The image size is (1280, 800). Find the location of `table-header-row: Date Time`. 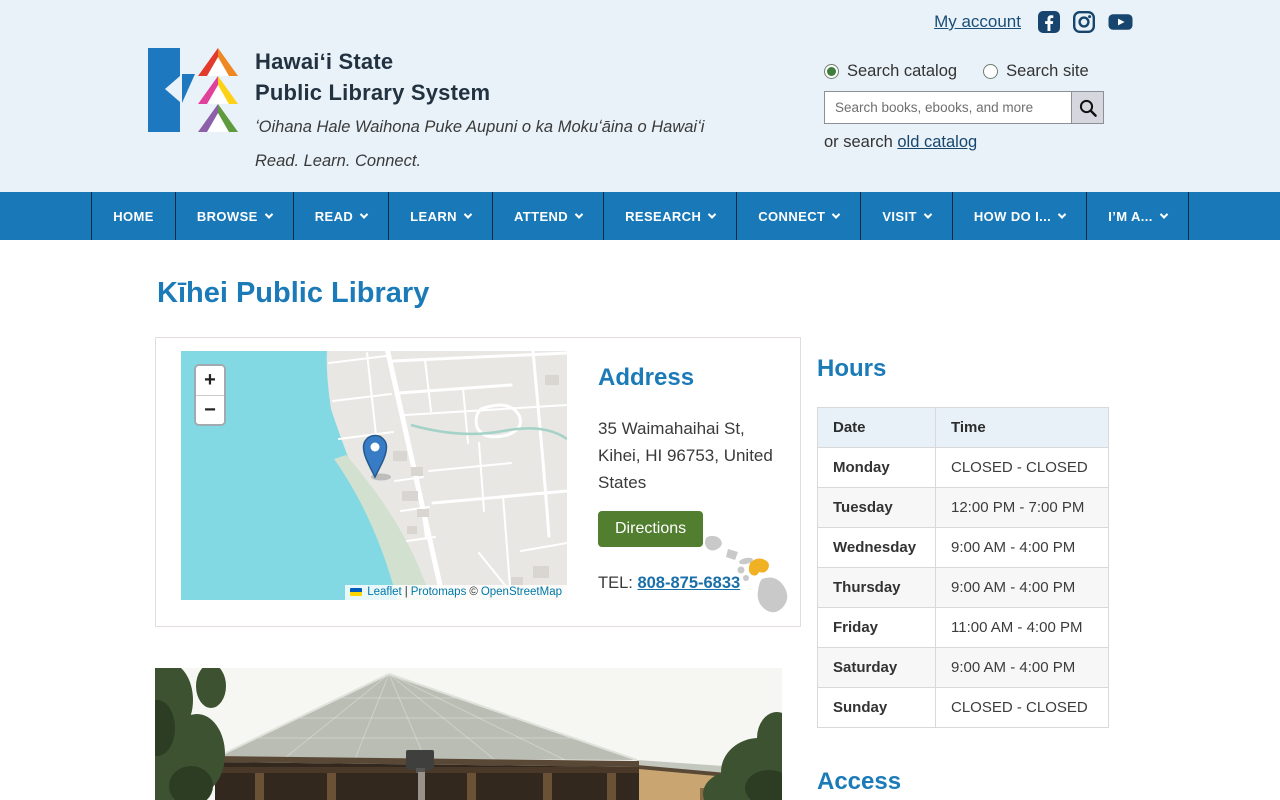

table-header-row: Date Time is located at coordinates (963, 427).